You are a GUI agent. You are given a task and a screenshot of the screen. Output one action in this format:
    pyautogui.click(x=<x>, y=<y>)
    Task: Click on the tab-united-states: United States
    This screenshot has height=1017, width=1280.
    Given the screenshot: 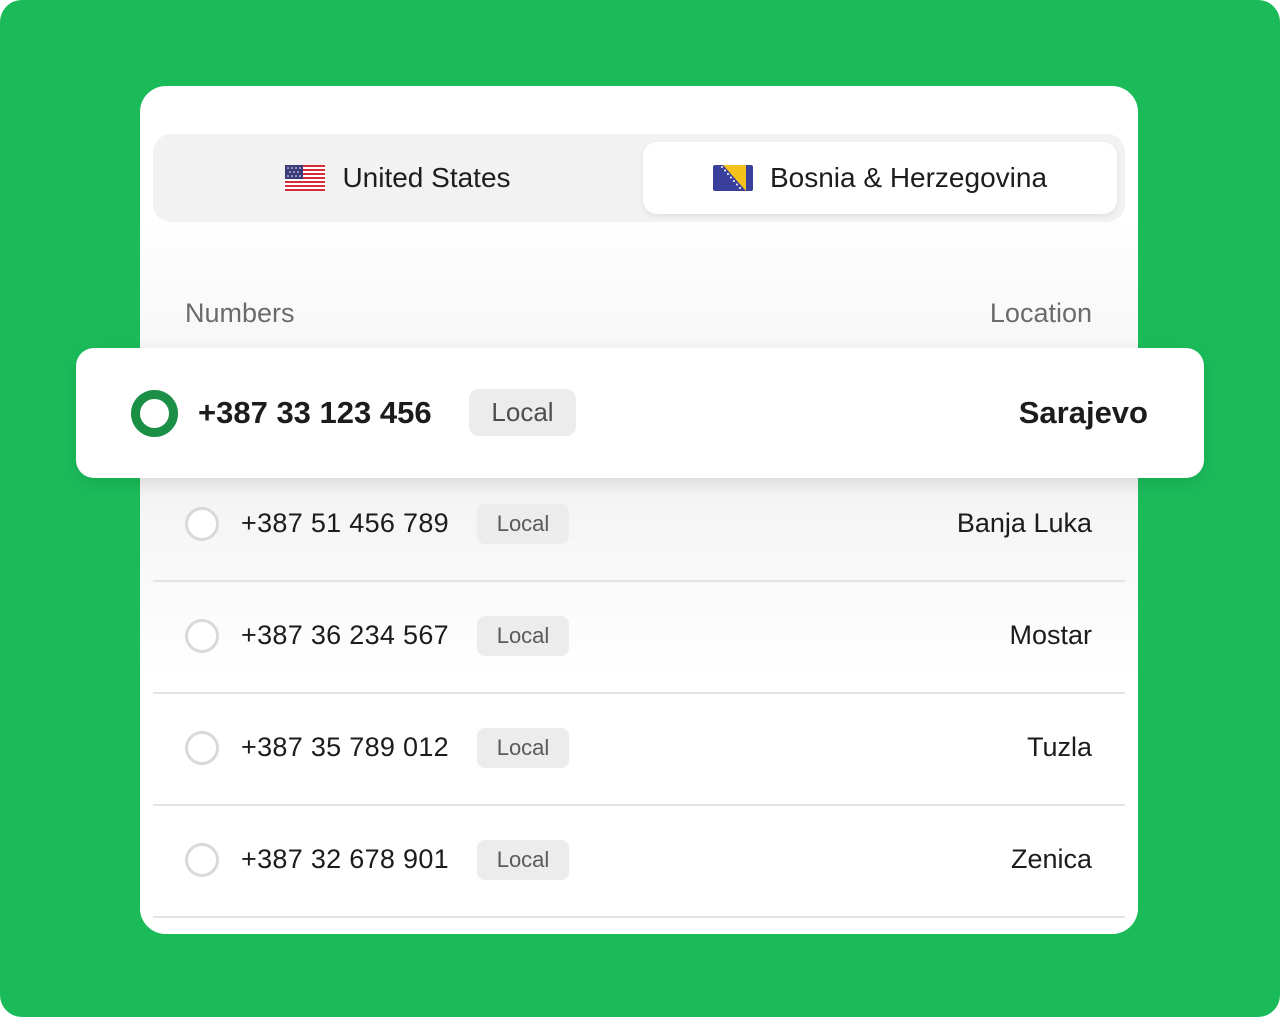 What is the action you would take?
    pyautogui.click(x=398, y=178)
    